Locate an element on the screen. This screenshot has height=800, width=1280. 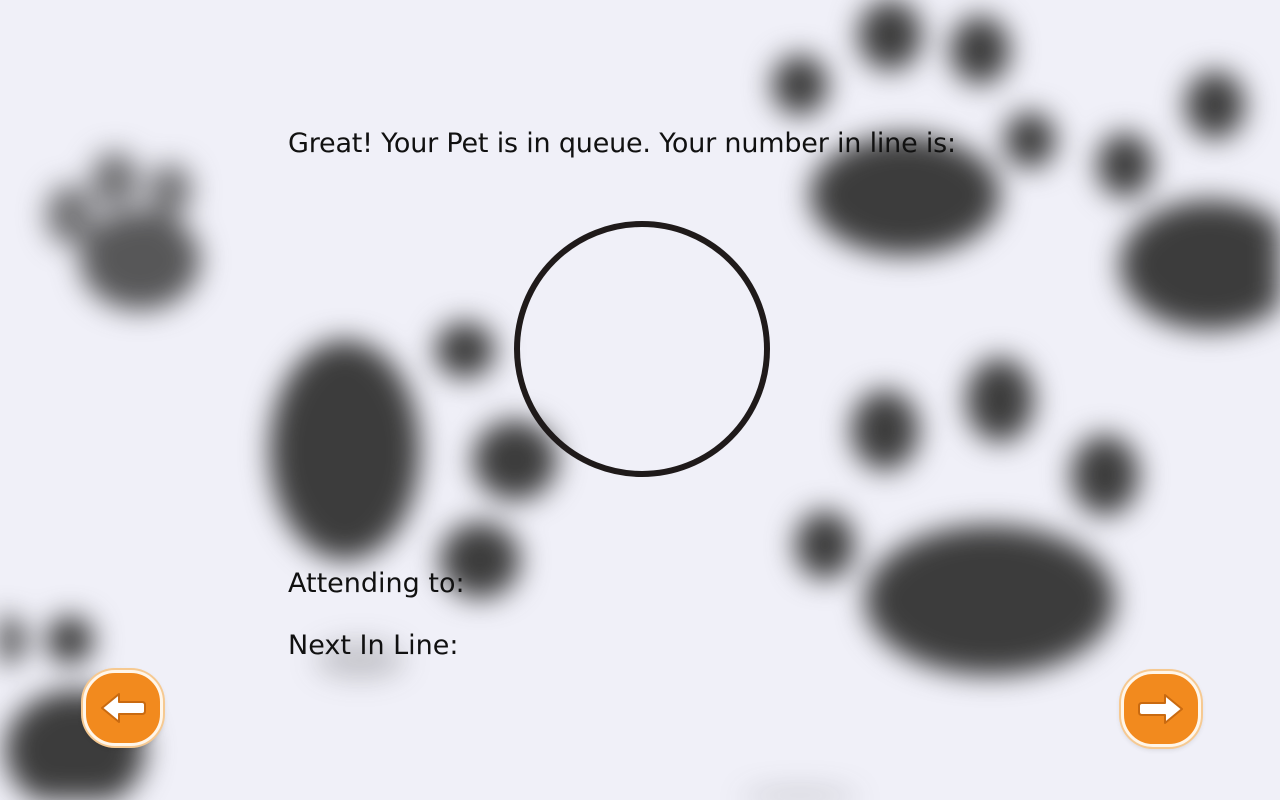
forward-button is located at coordinates (1161, 709).